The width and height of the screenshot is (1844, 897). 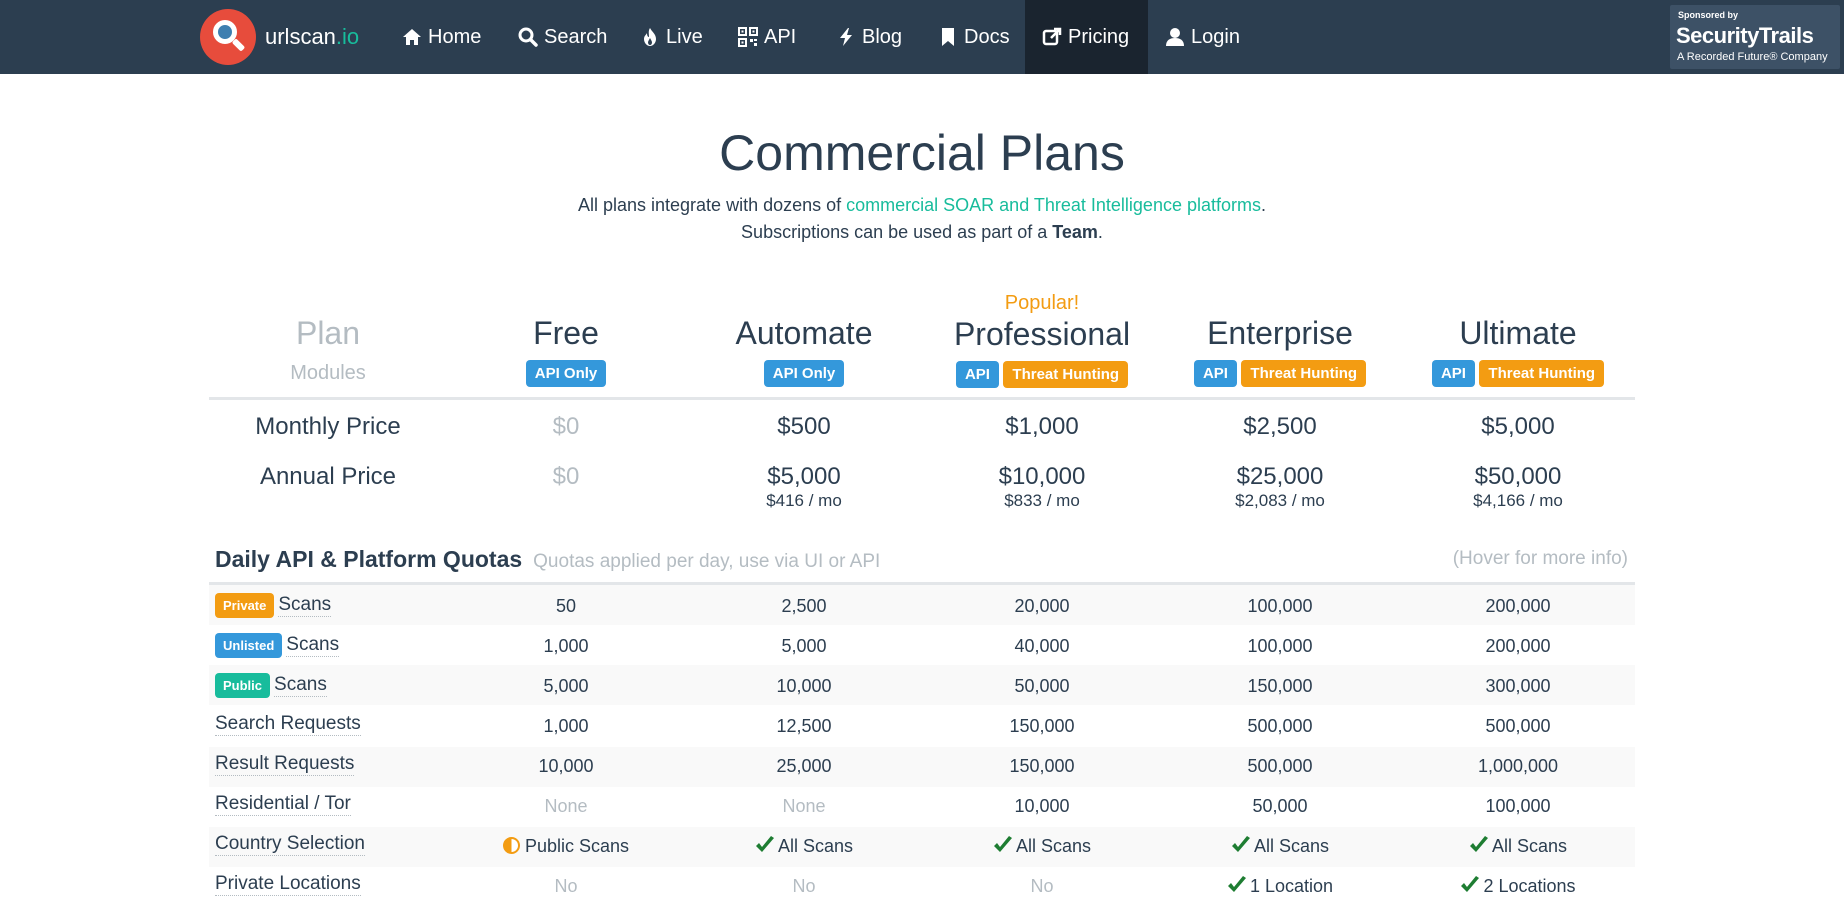 I want to click on nav-live: Live, so click(x=671, y=37).